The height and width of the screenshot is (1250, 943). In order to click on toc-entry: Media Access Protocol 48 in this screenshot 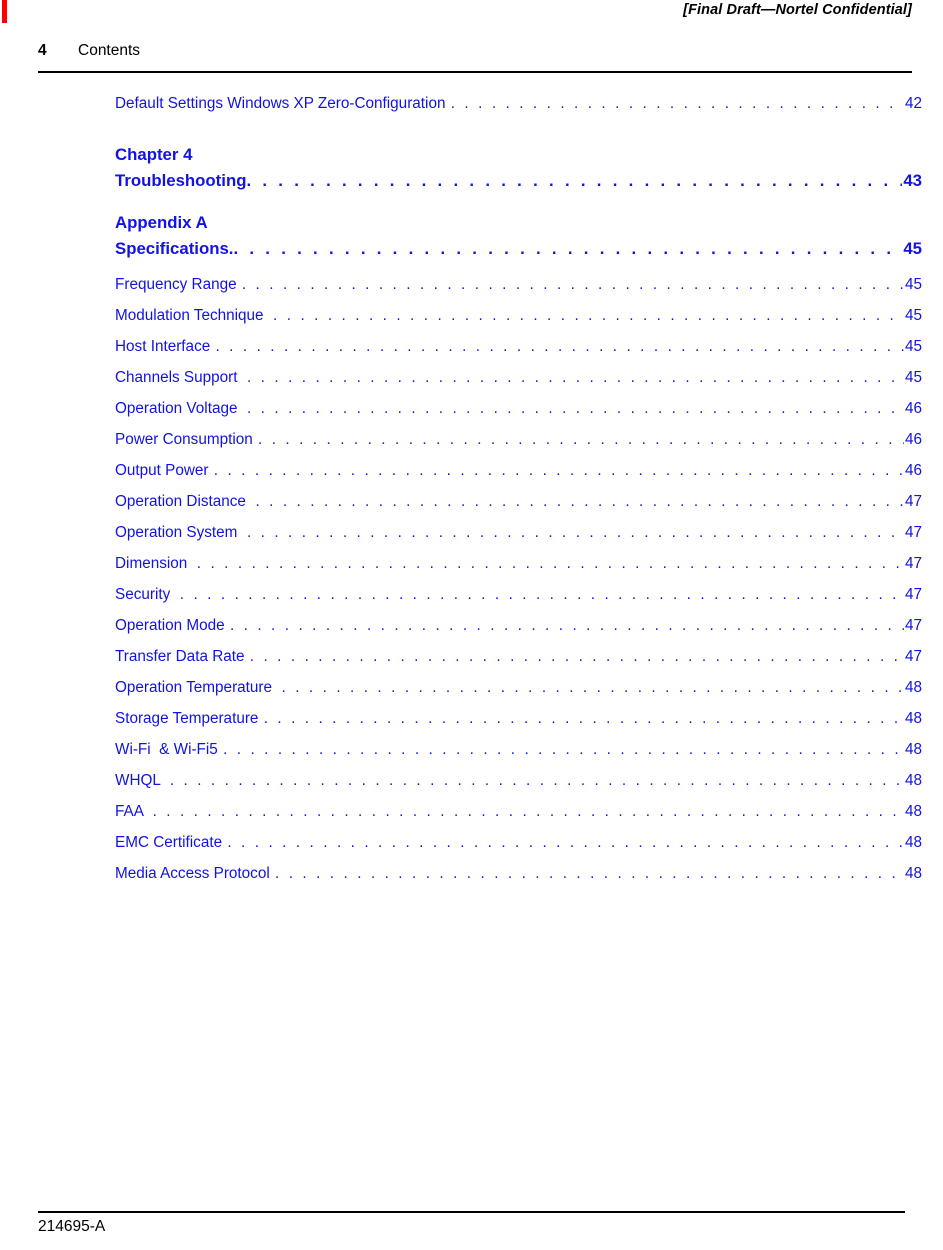, I will do `click(518, 880)`.